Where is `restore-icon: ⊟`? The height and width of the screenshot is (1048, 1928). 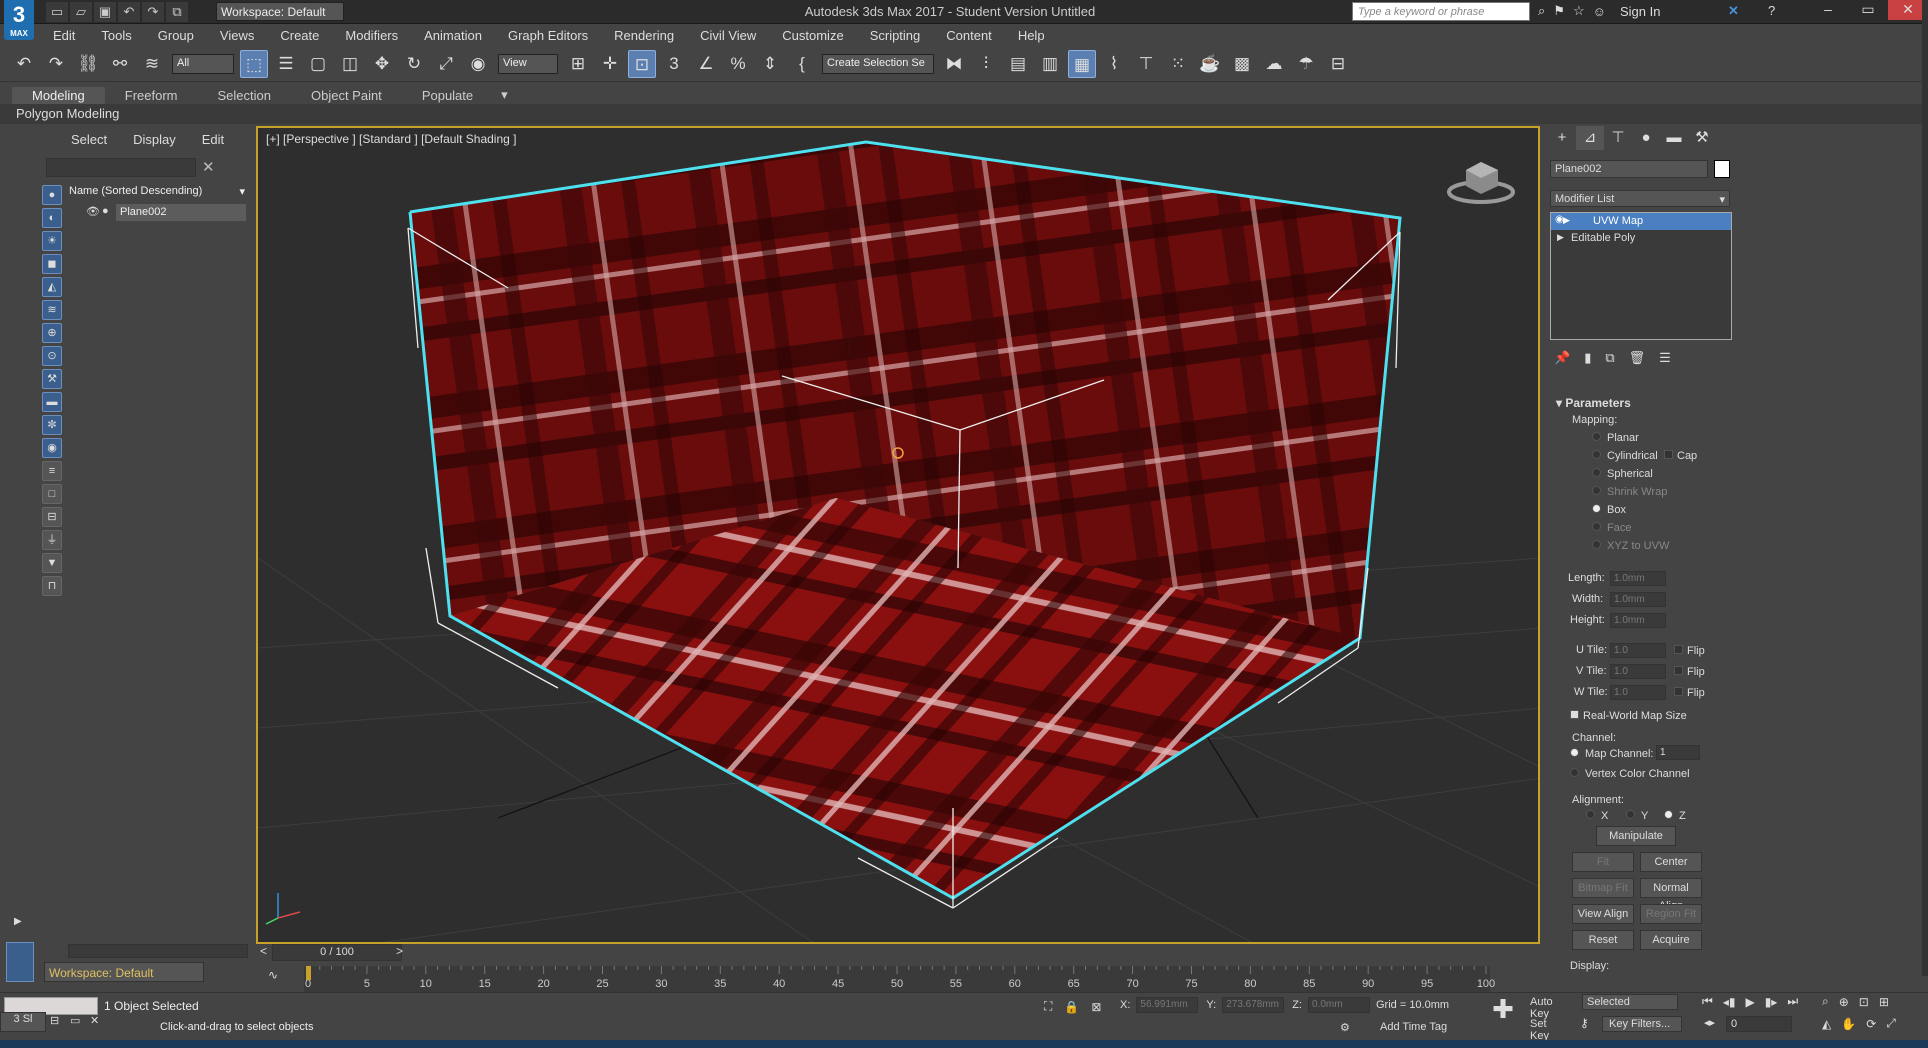
restore-icon: ⊟ is located at coordinates (58, 1022).